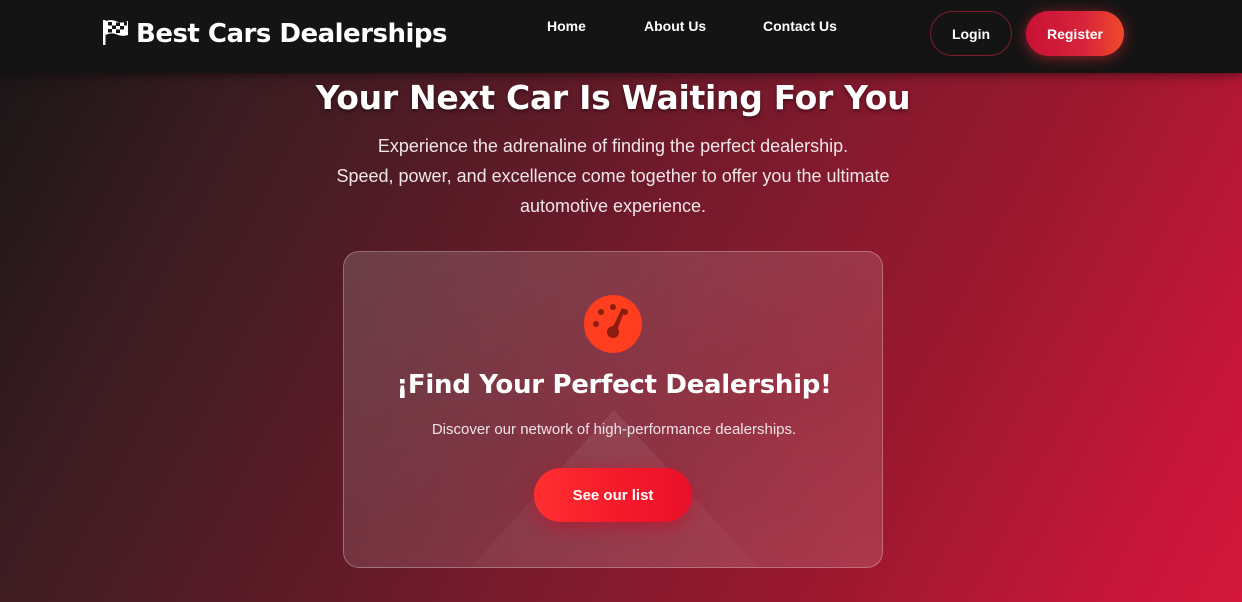  Describe the element at coordinates (800, 26) in the screenshot. I see `nav-link-contact-us: Contact Us` at that location.